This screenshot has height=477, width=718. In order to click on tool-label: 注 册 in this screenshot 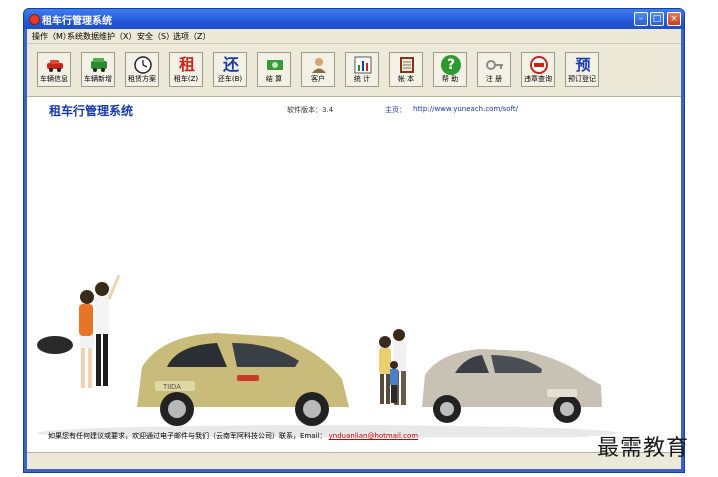, I will do `click(494, 79)`.